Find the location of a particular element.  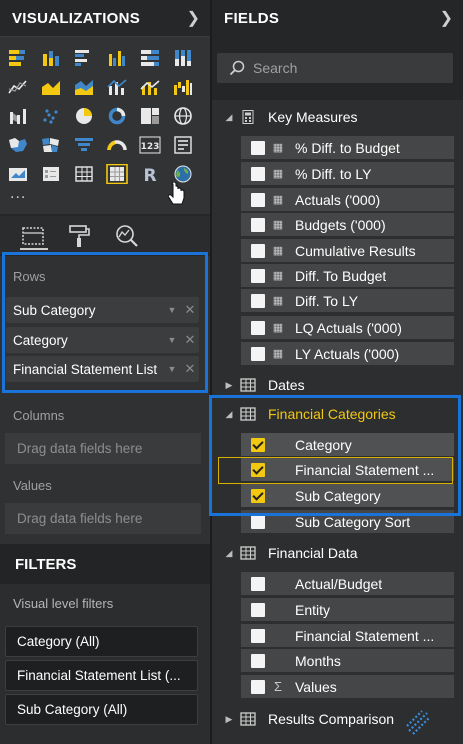

stacked-area-icon is located at coordinates (84, 87).